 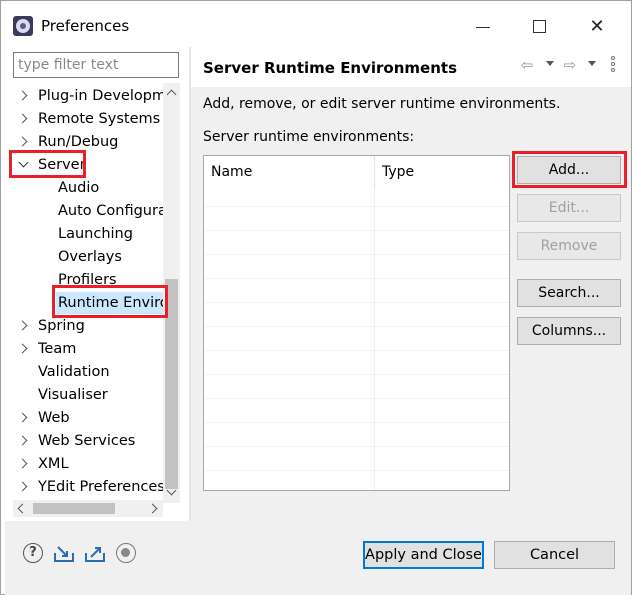 I want to click on tree-item-label: Web, so click(x=54, y=418).